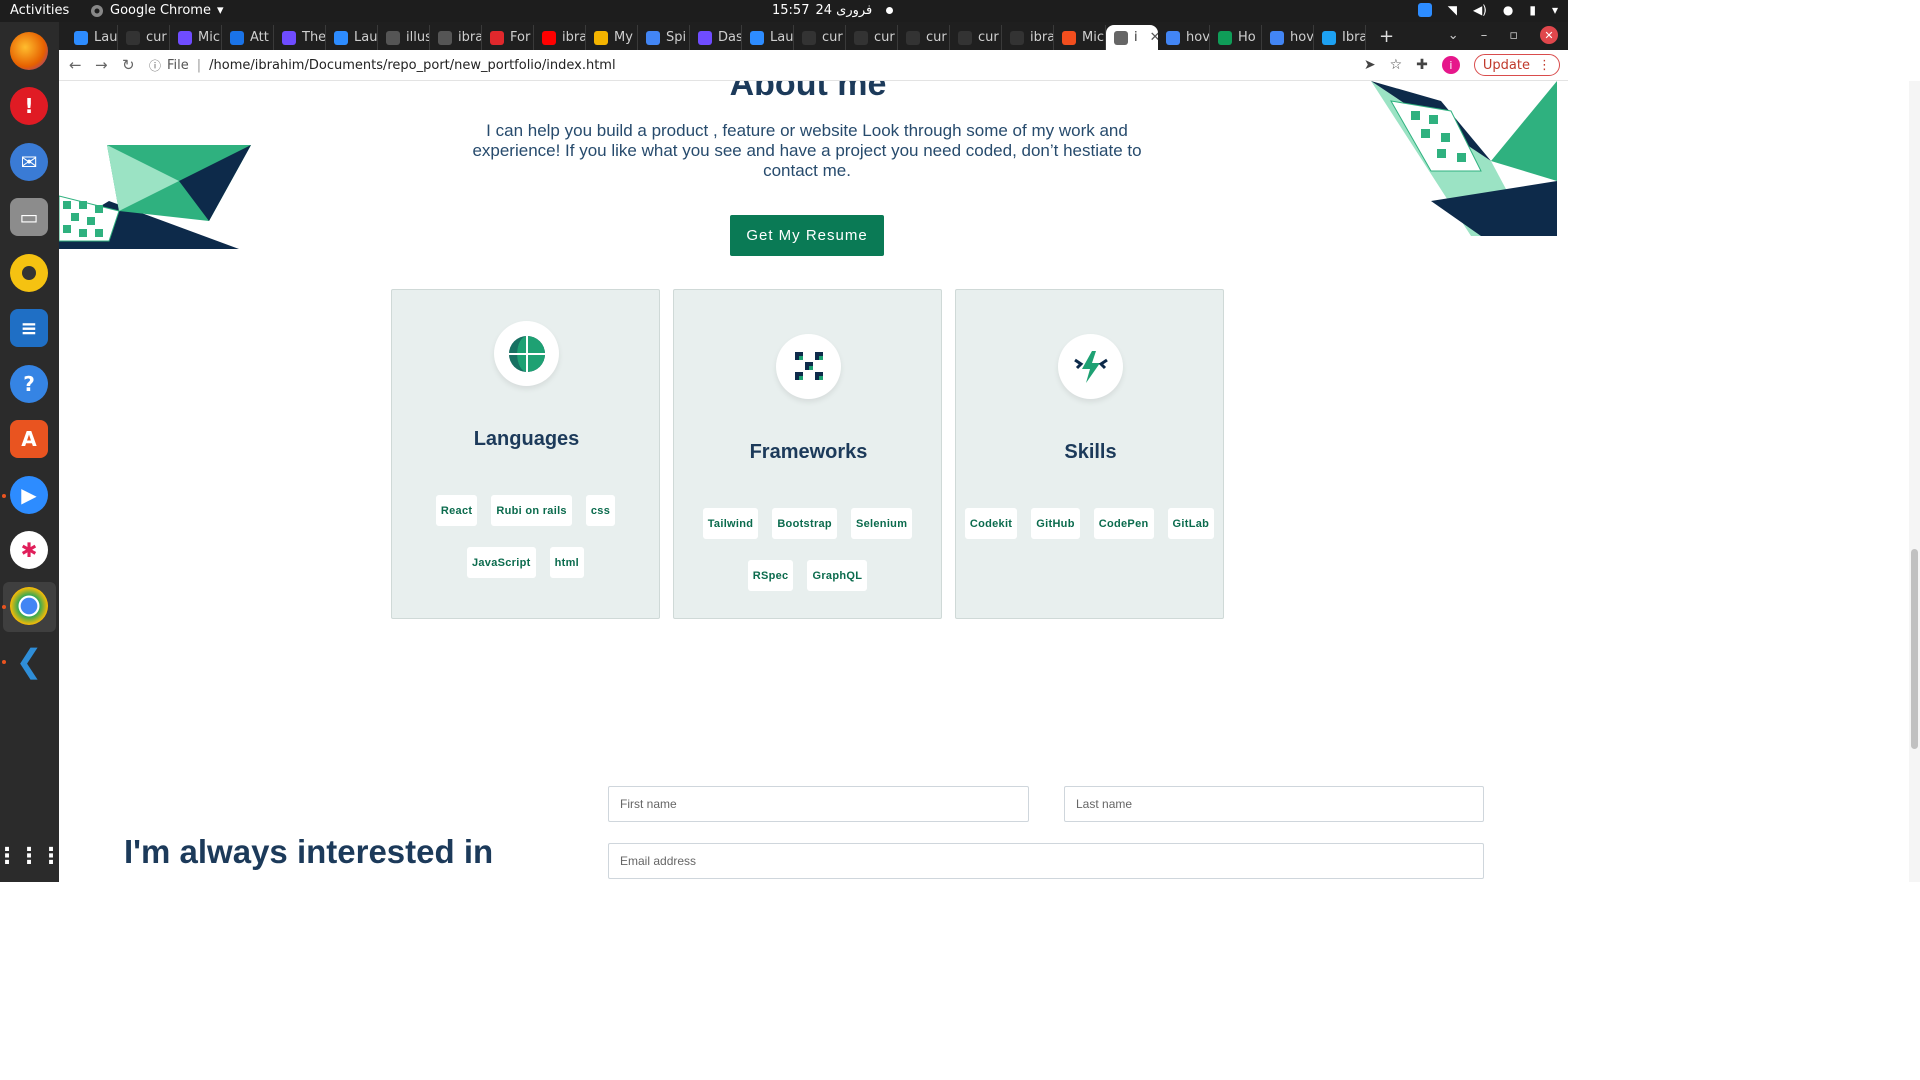  I want to click on update-button: Update ⋮, so click(1516, 65).